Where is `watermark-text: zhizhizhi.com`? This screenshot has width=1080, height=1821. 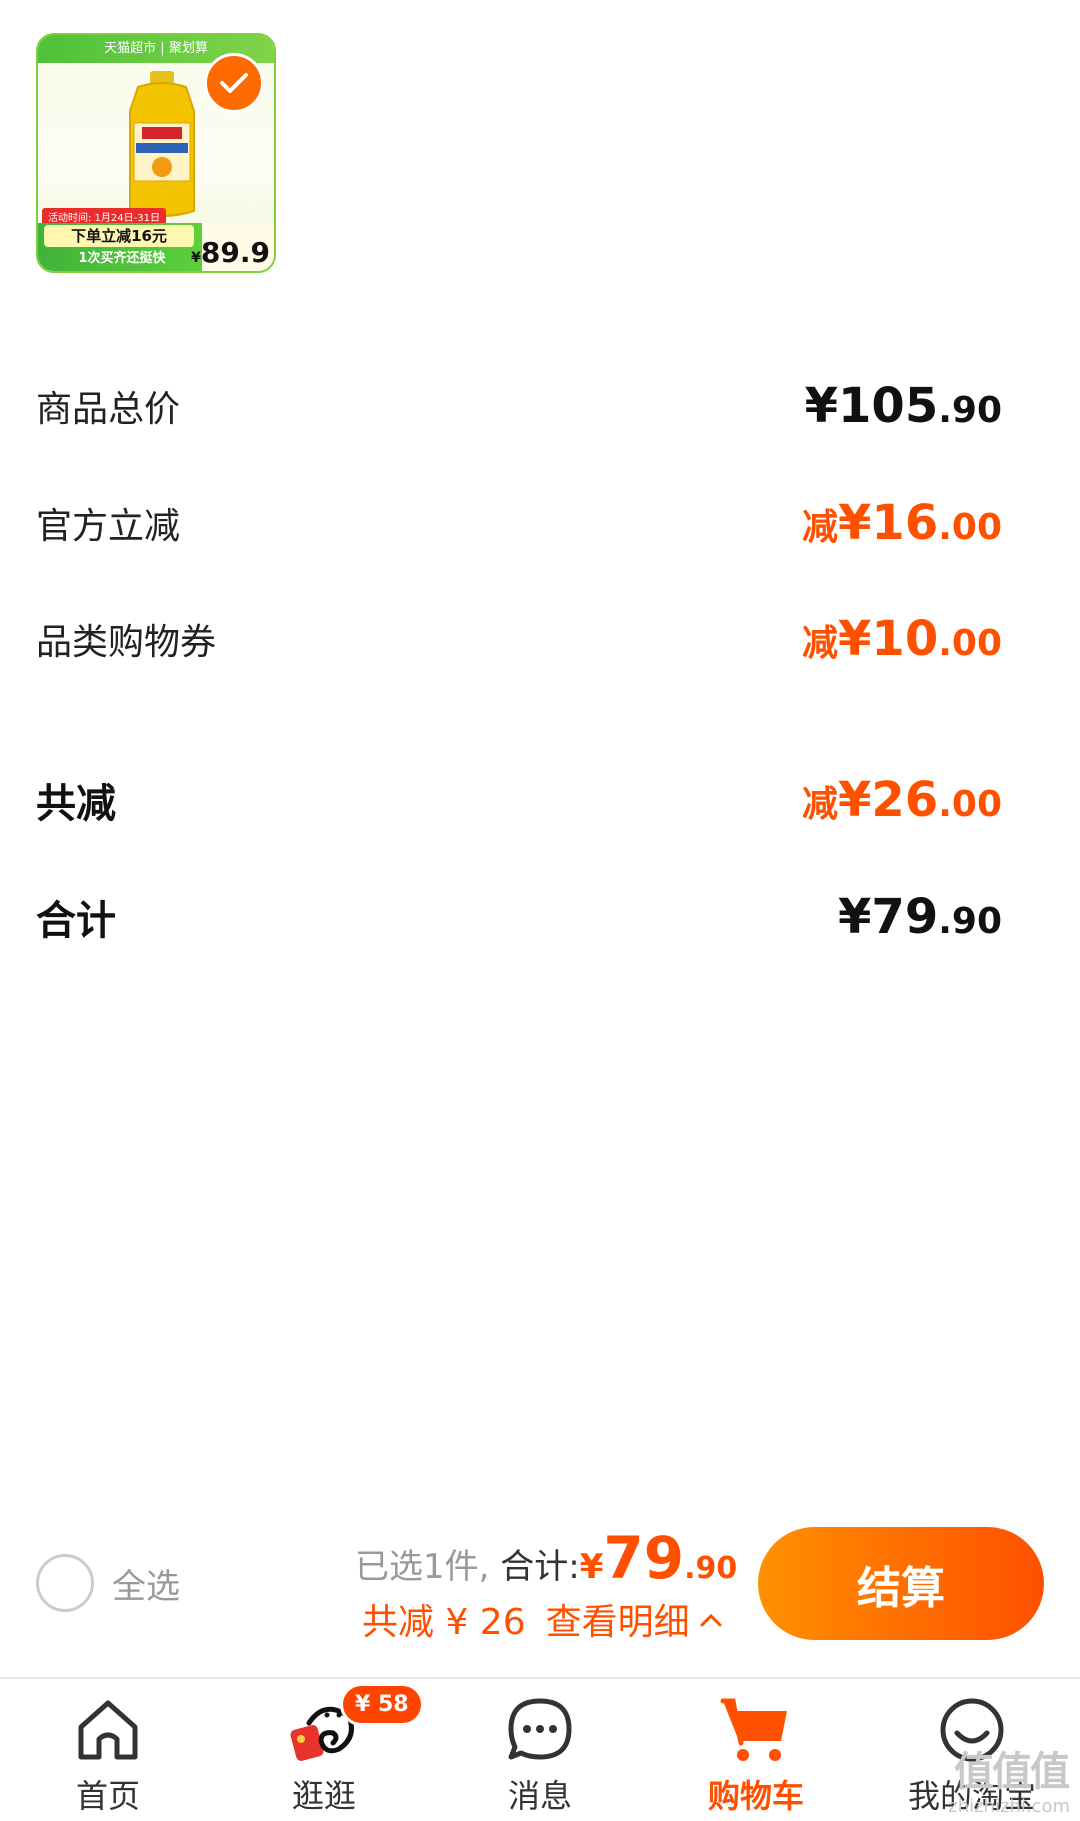 watermark-text: zhizhizhi.com is located at coordinates (1009, 1806).